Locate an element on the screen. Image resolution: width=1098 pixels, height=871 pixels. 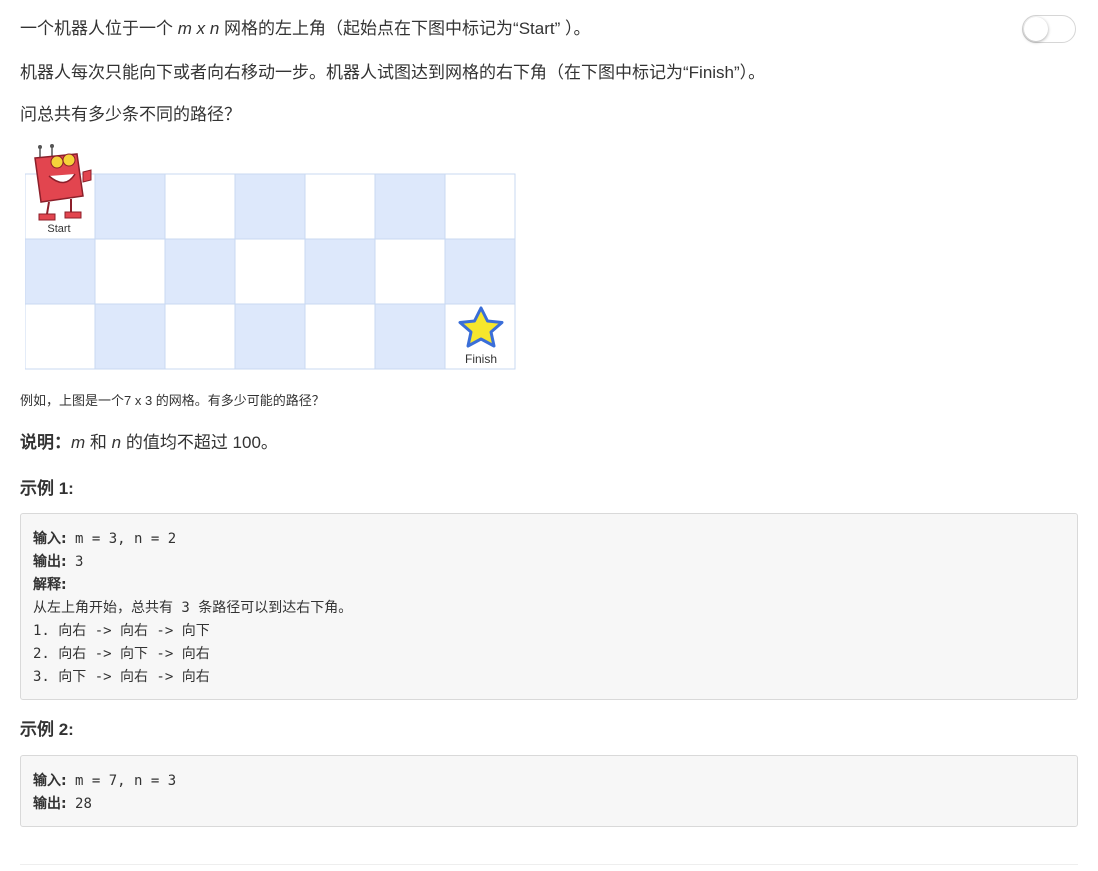
toggle-knob is located at coordinates (1036, 29).